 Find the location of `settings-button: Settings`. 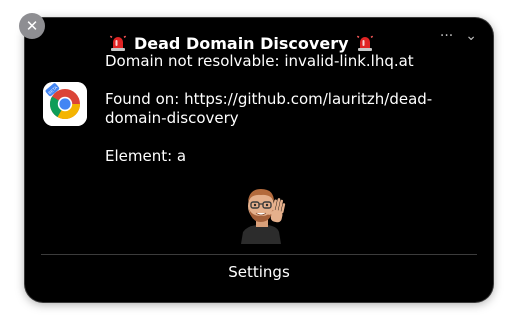

settings-button: Settings is located at coordinates (259, 272).